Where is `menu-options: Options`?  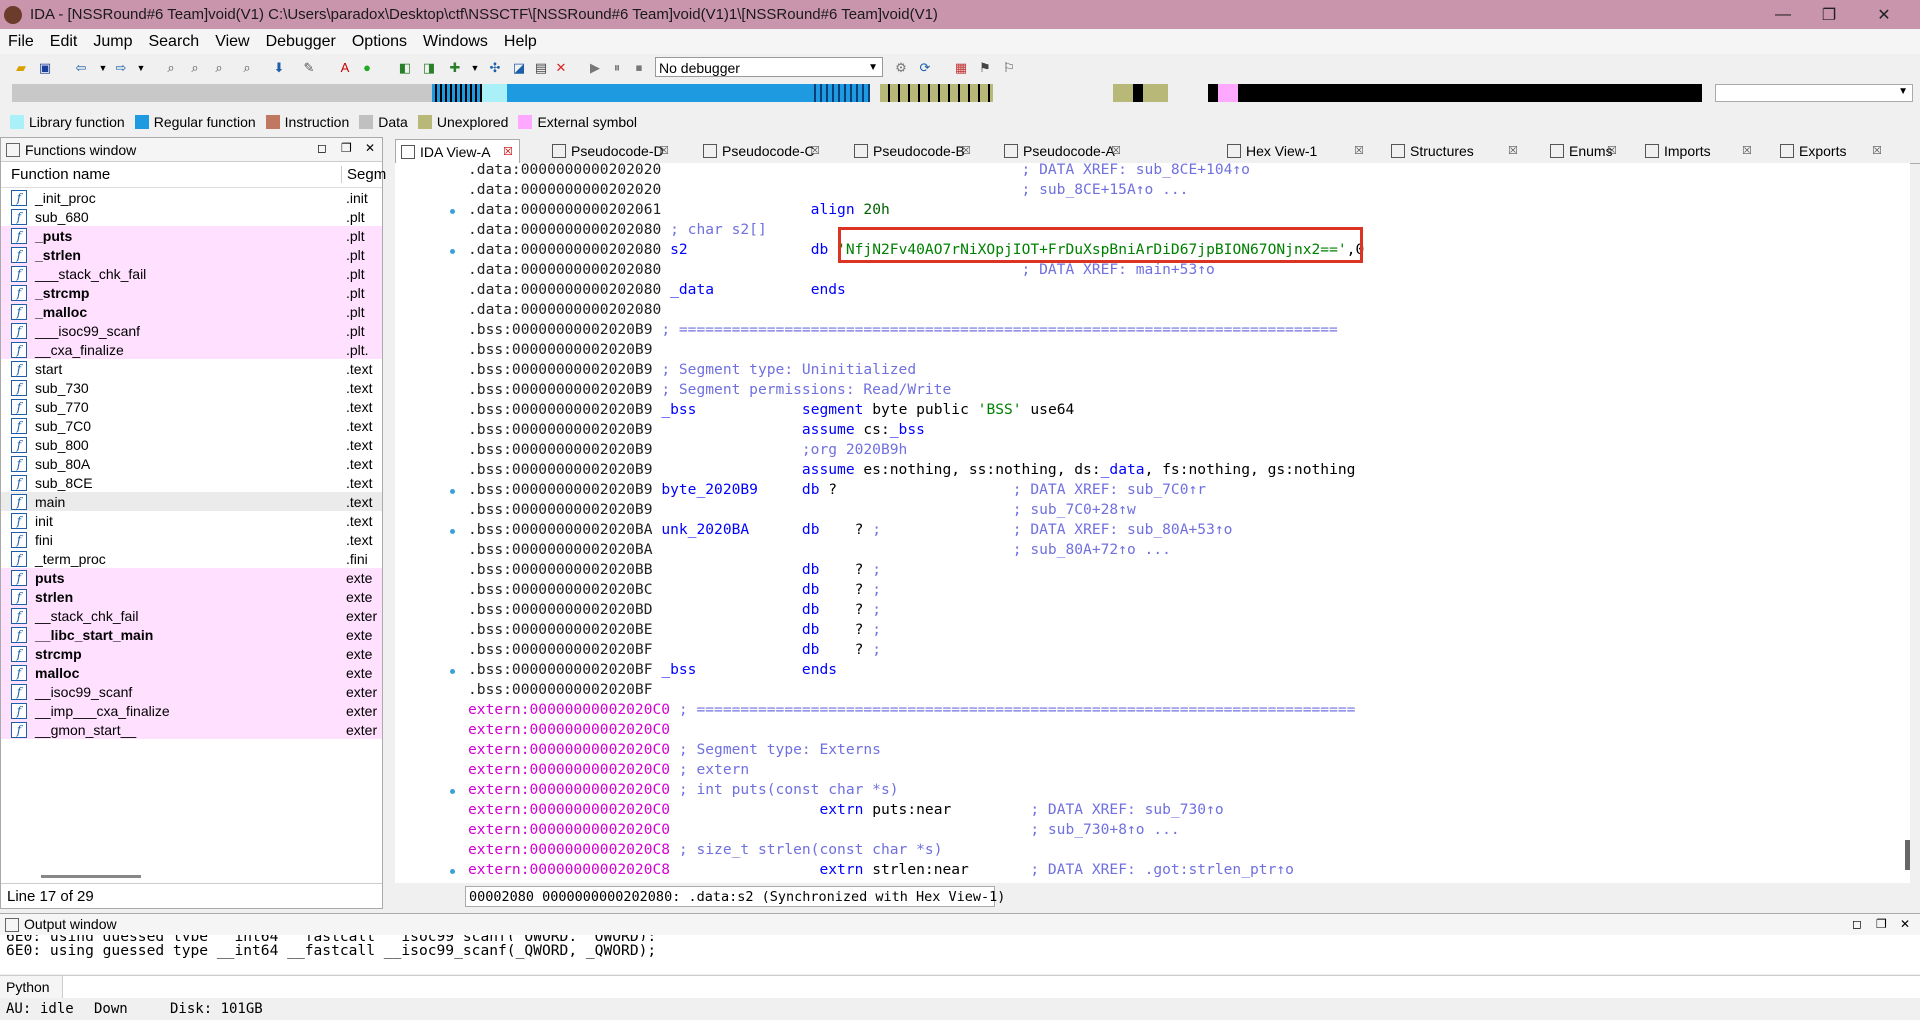 menu-options: Options is located at coordinates (379, 42).